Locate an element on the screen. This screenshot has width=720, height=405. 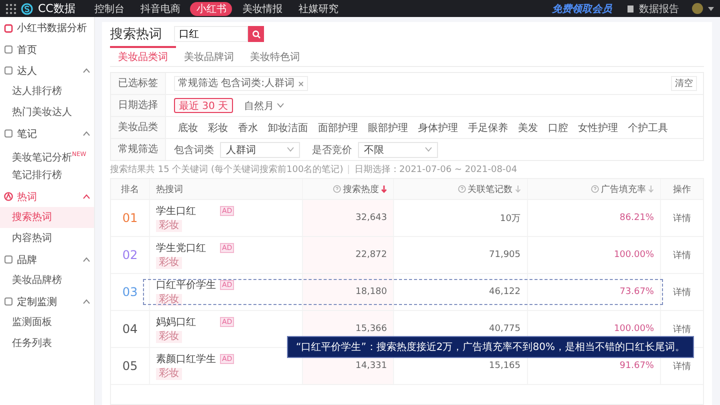
rank-number: 05 is located at coordinates (130, 366).